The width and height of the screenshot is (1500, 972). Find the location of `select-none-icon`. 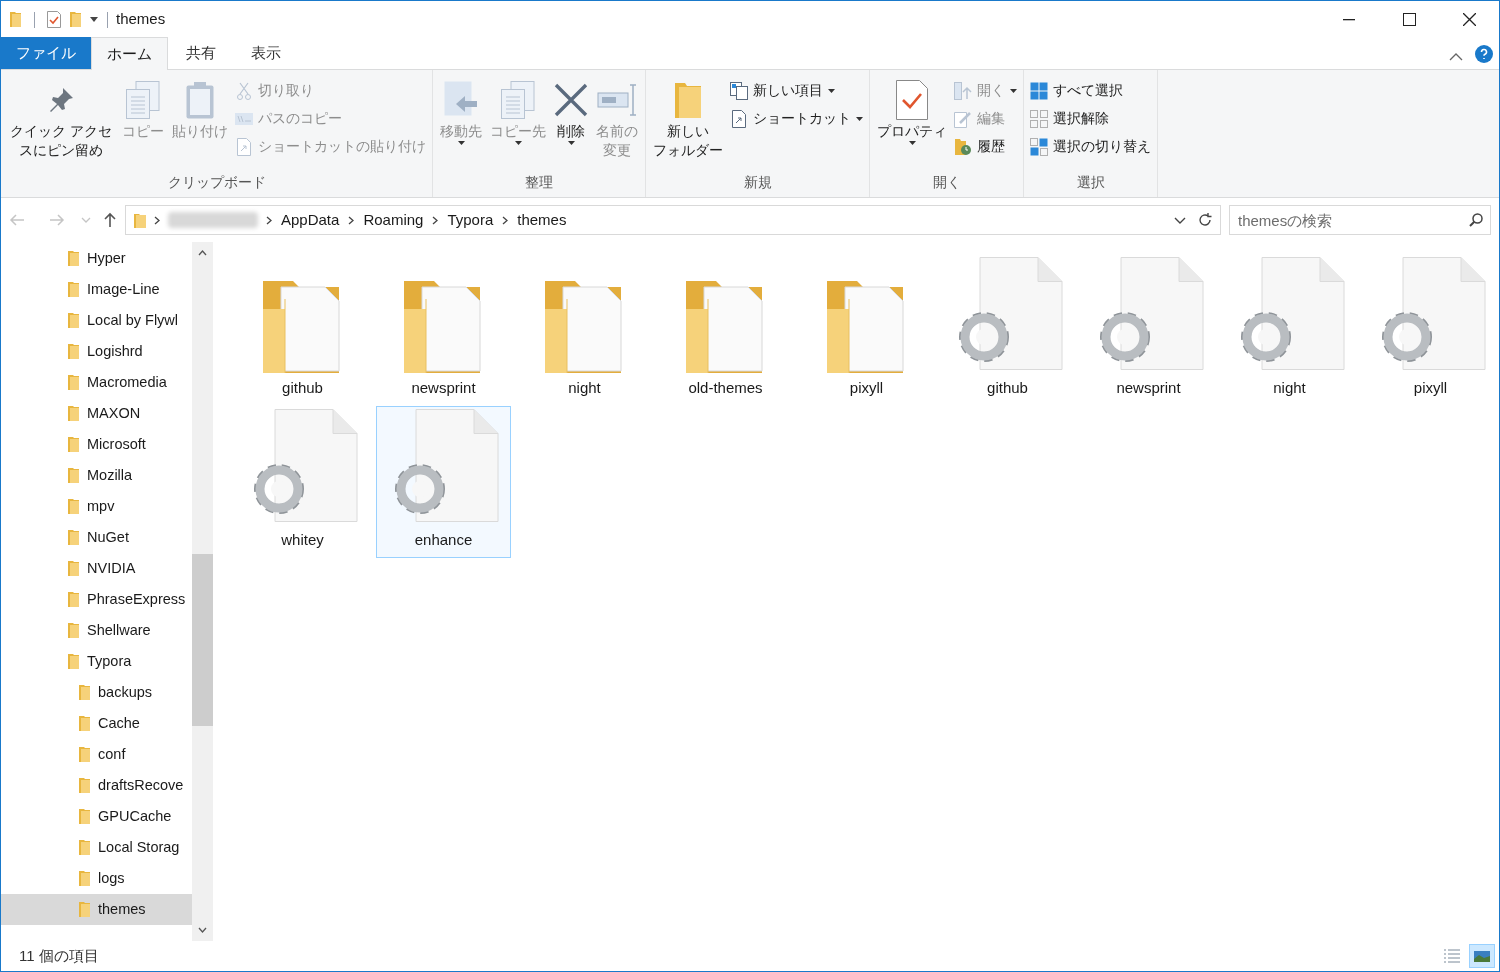

select-none-icon is located at coordinates (1039, 119).